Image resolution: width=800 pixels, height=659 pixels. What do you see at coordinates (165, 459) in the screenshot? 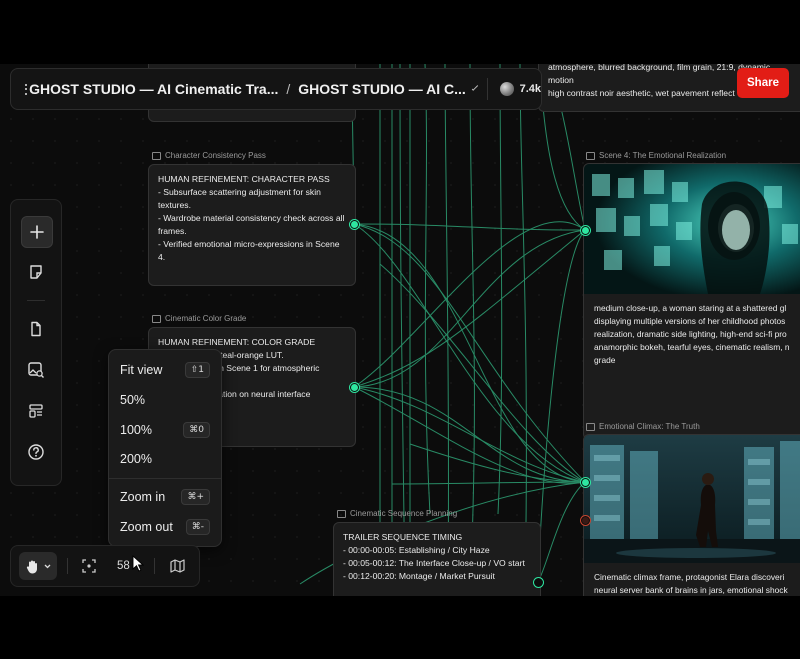
I see `menu-item-200: 200%` at bounding box center [165, 459].